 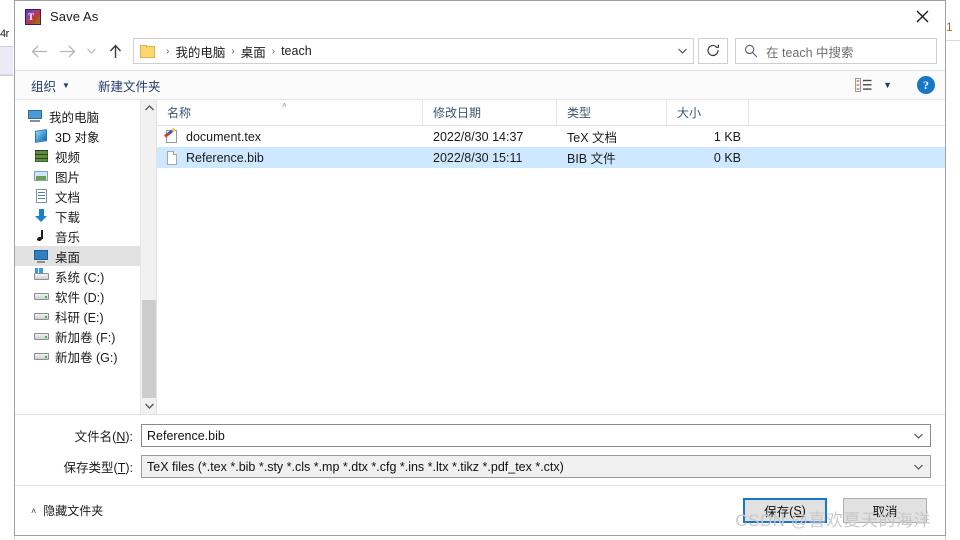 I want to click on sidebar-item-drive-e: 科研 (E:), so click(x=85, y=316).